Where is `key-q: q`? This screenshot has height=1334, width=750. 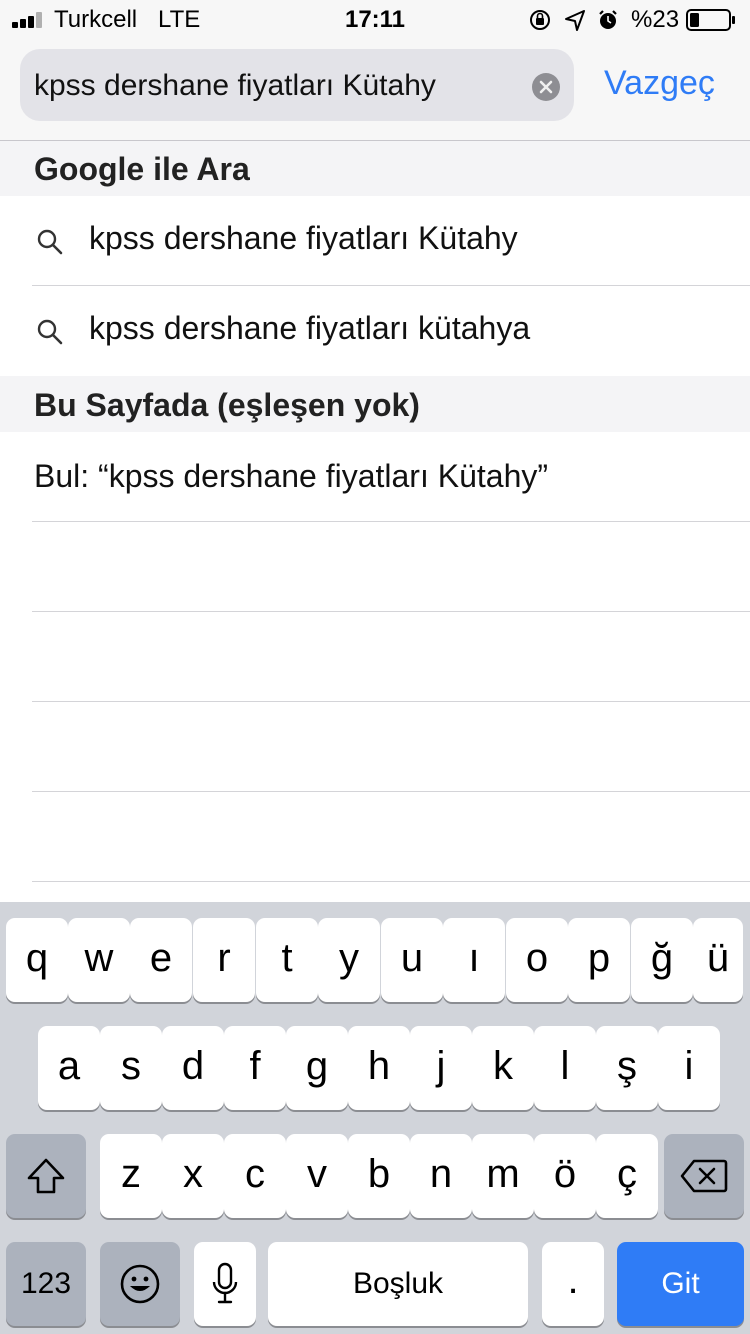
key-q: q is located at coordinates (37, 960).